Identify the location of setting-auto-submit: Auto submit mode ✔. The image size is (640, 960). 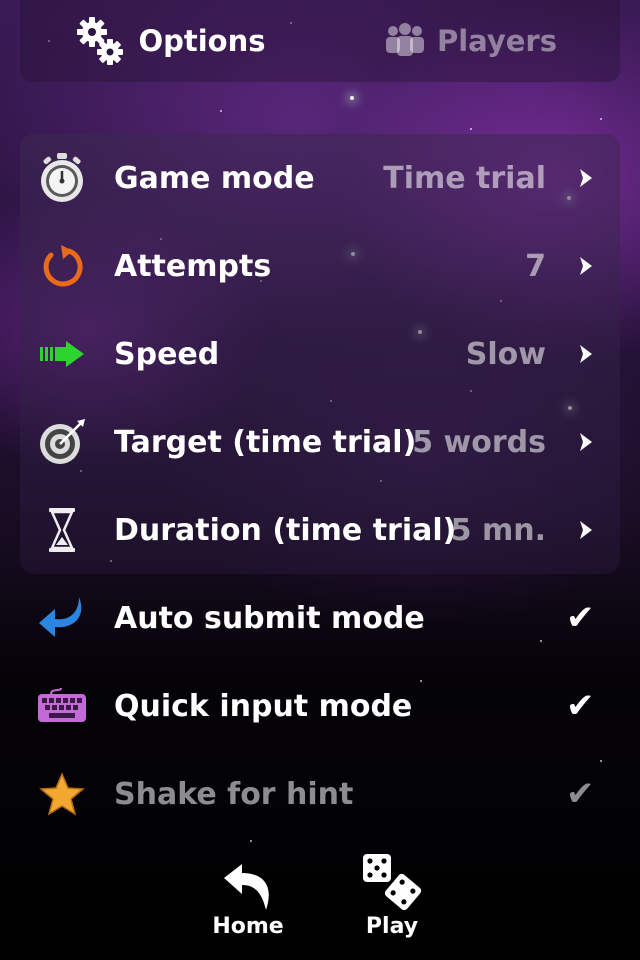
(320, 618).